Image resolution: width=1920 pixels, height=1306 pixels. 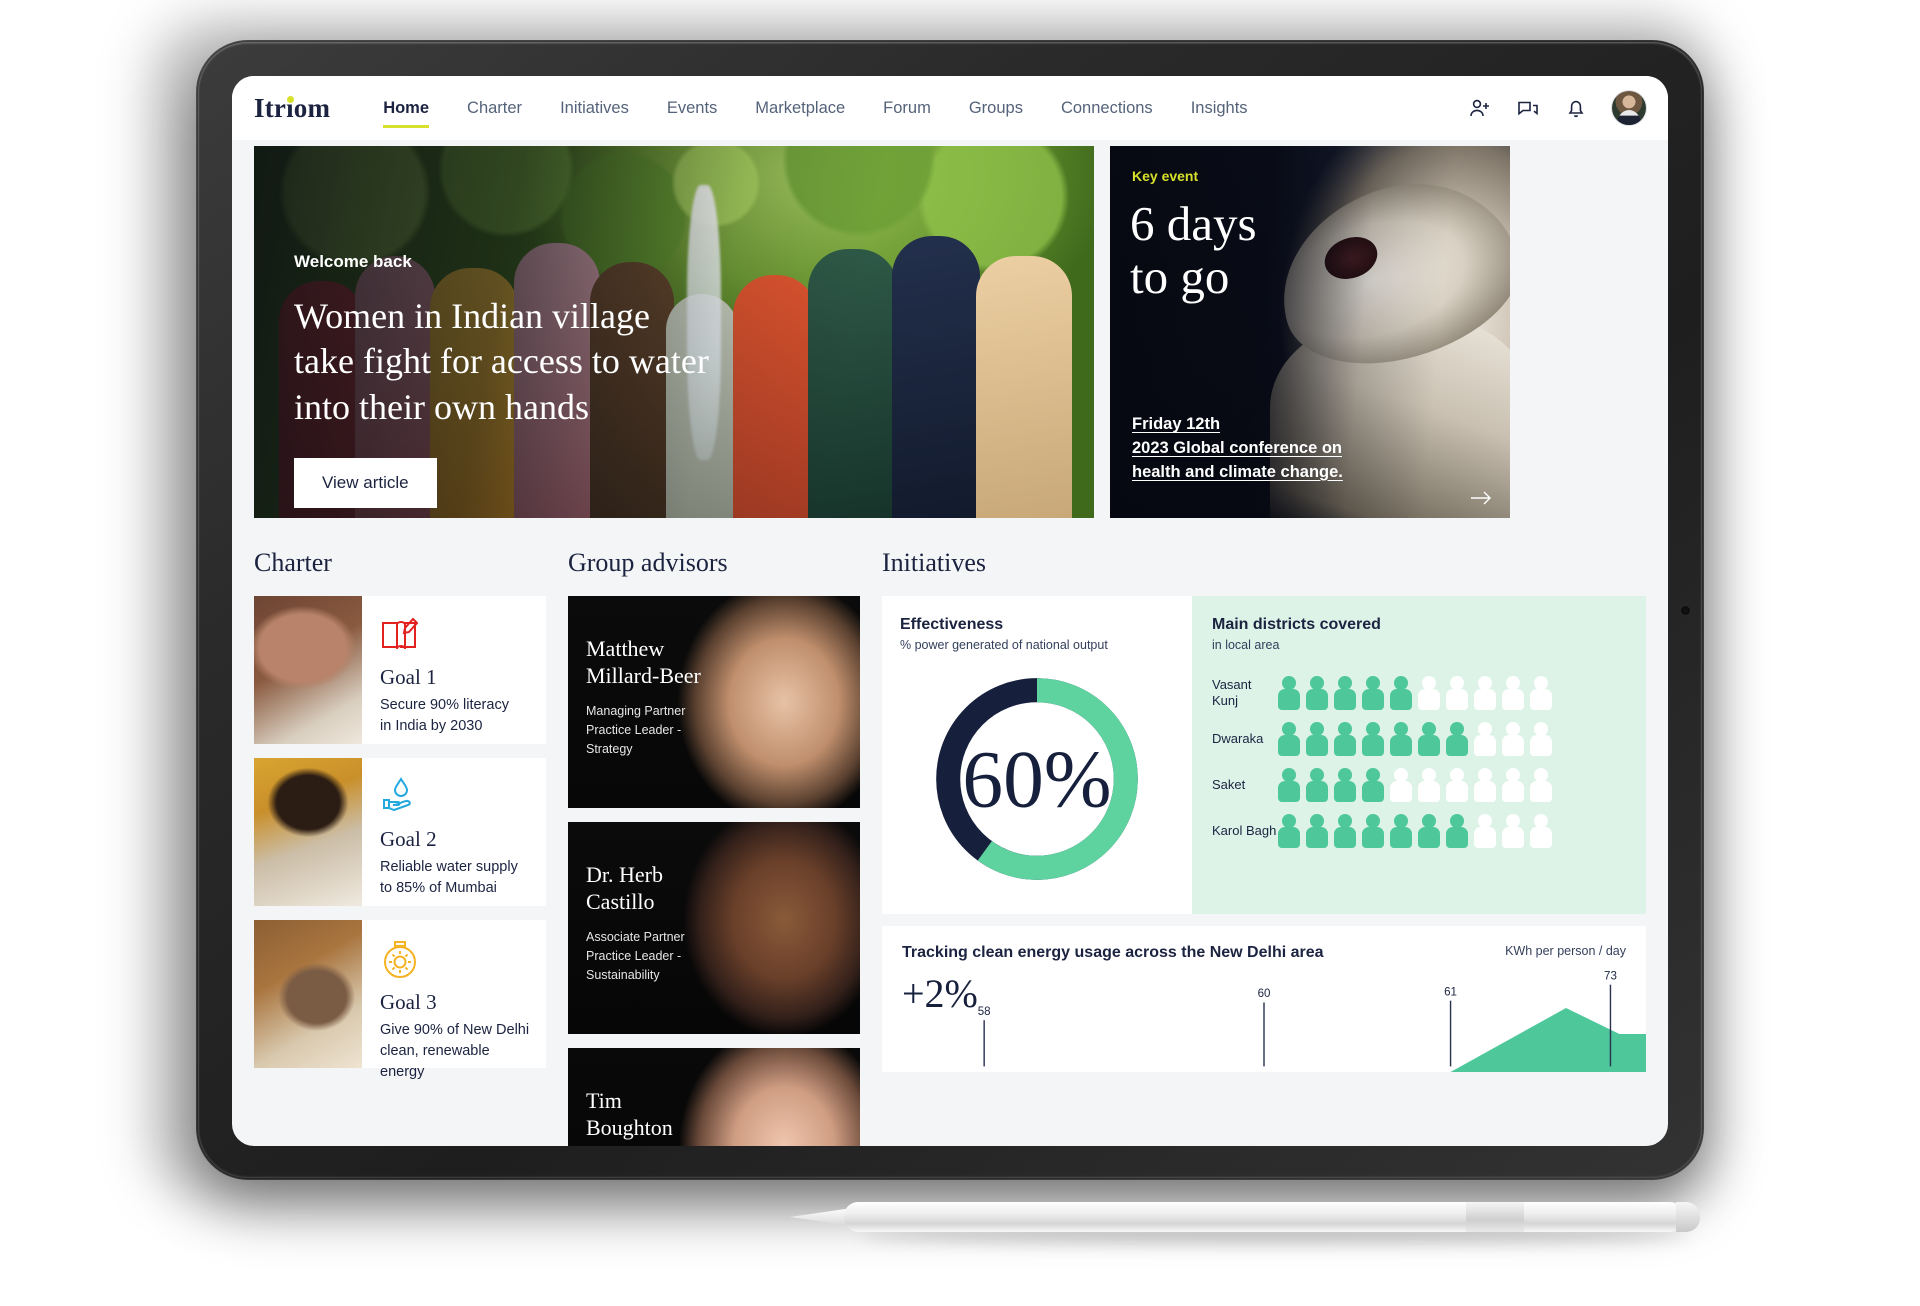 What do you see at coordinates (408, 677) in the screenshot?
I see `goal-1-name: Goal 1` at bounding box center [408, 677].